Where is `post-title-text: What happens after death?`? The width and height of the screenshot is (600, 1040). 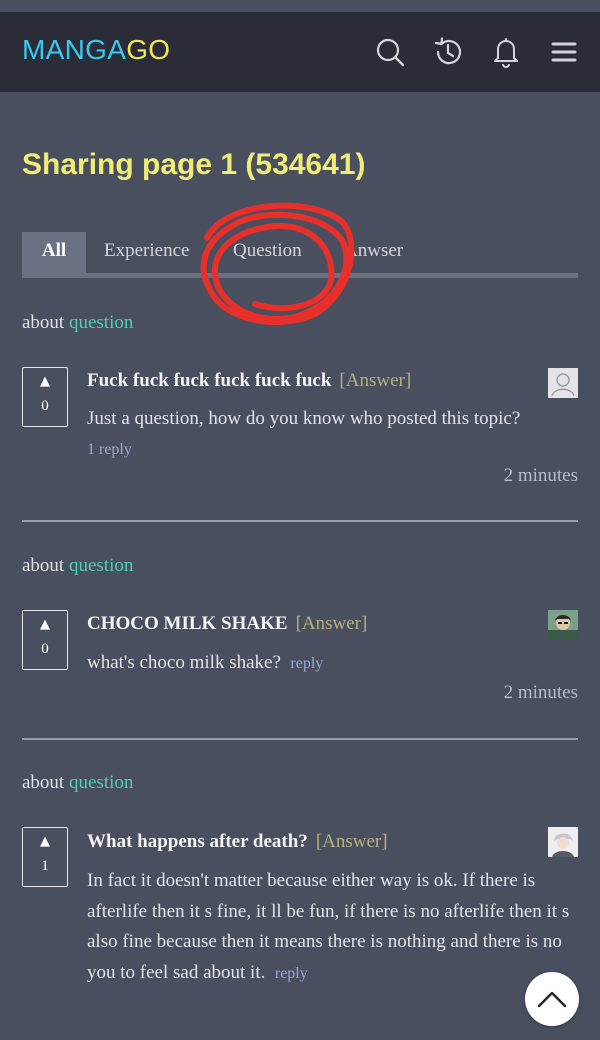 post-title-text: What happens after death? is located at coordinates (197, 841).